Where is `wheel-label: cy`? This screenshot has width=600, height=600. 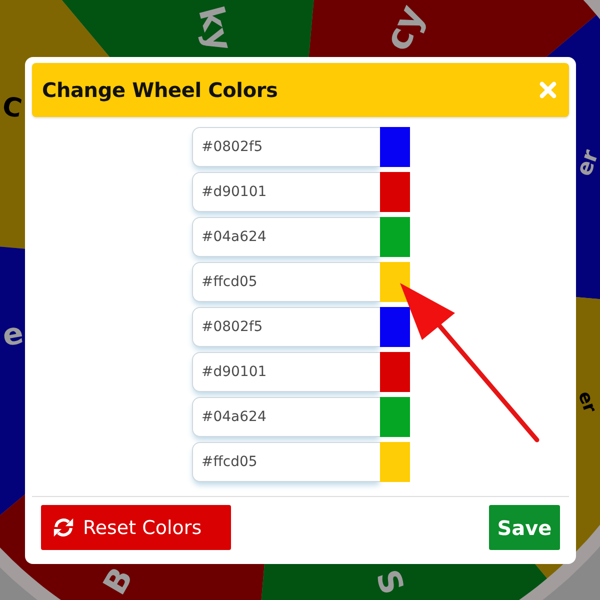 wheel-label: cy is located at coordinates (405, 28).